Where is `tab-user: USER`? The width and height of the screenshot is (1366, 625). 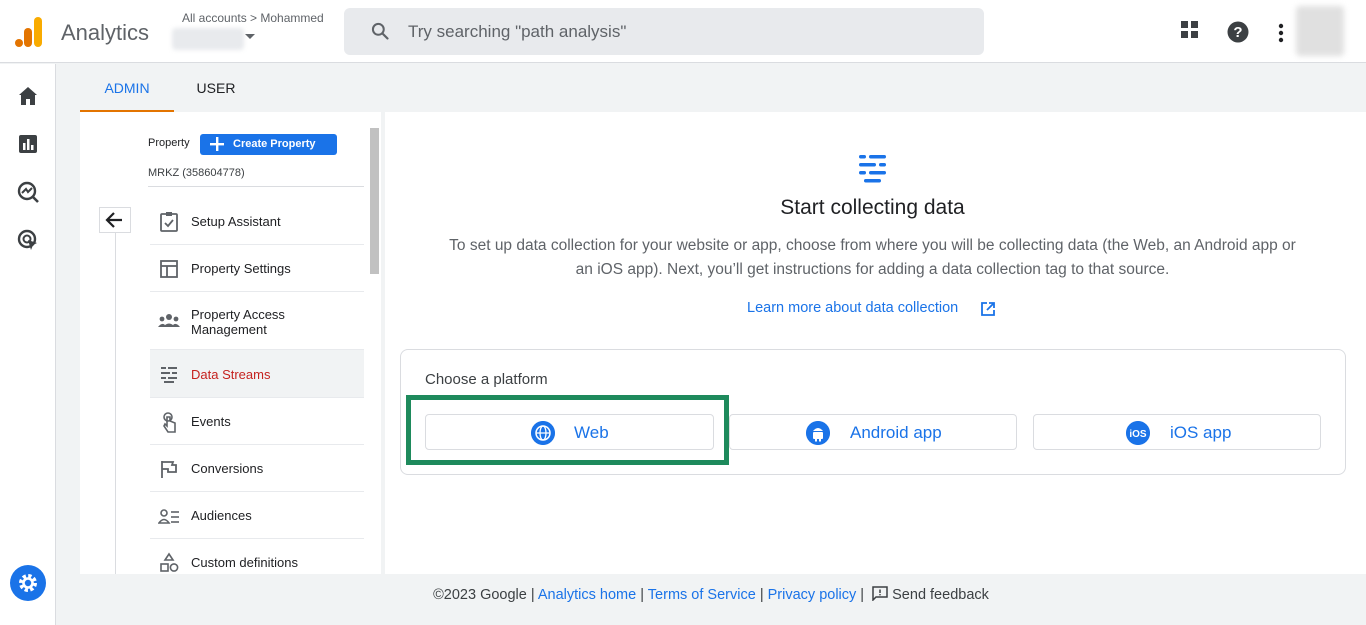
tab-user: USER is located at coordinates (216, 88).